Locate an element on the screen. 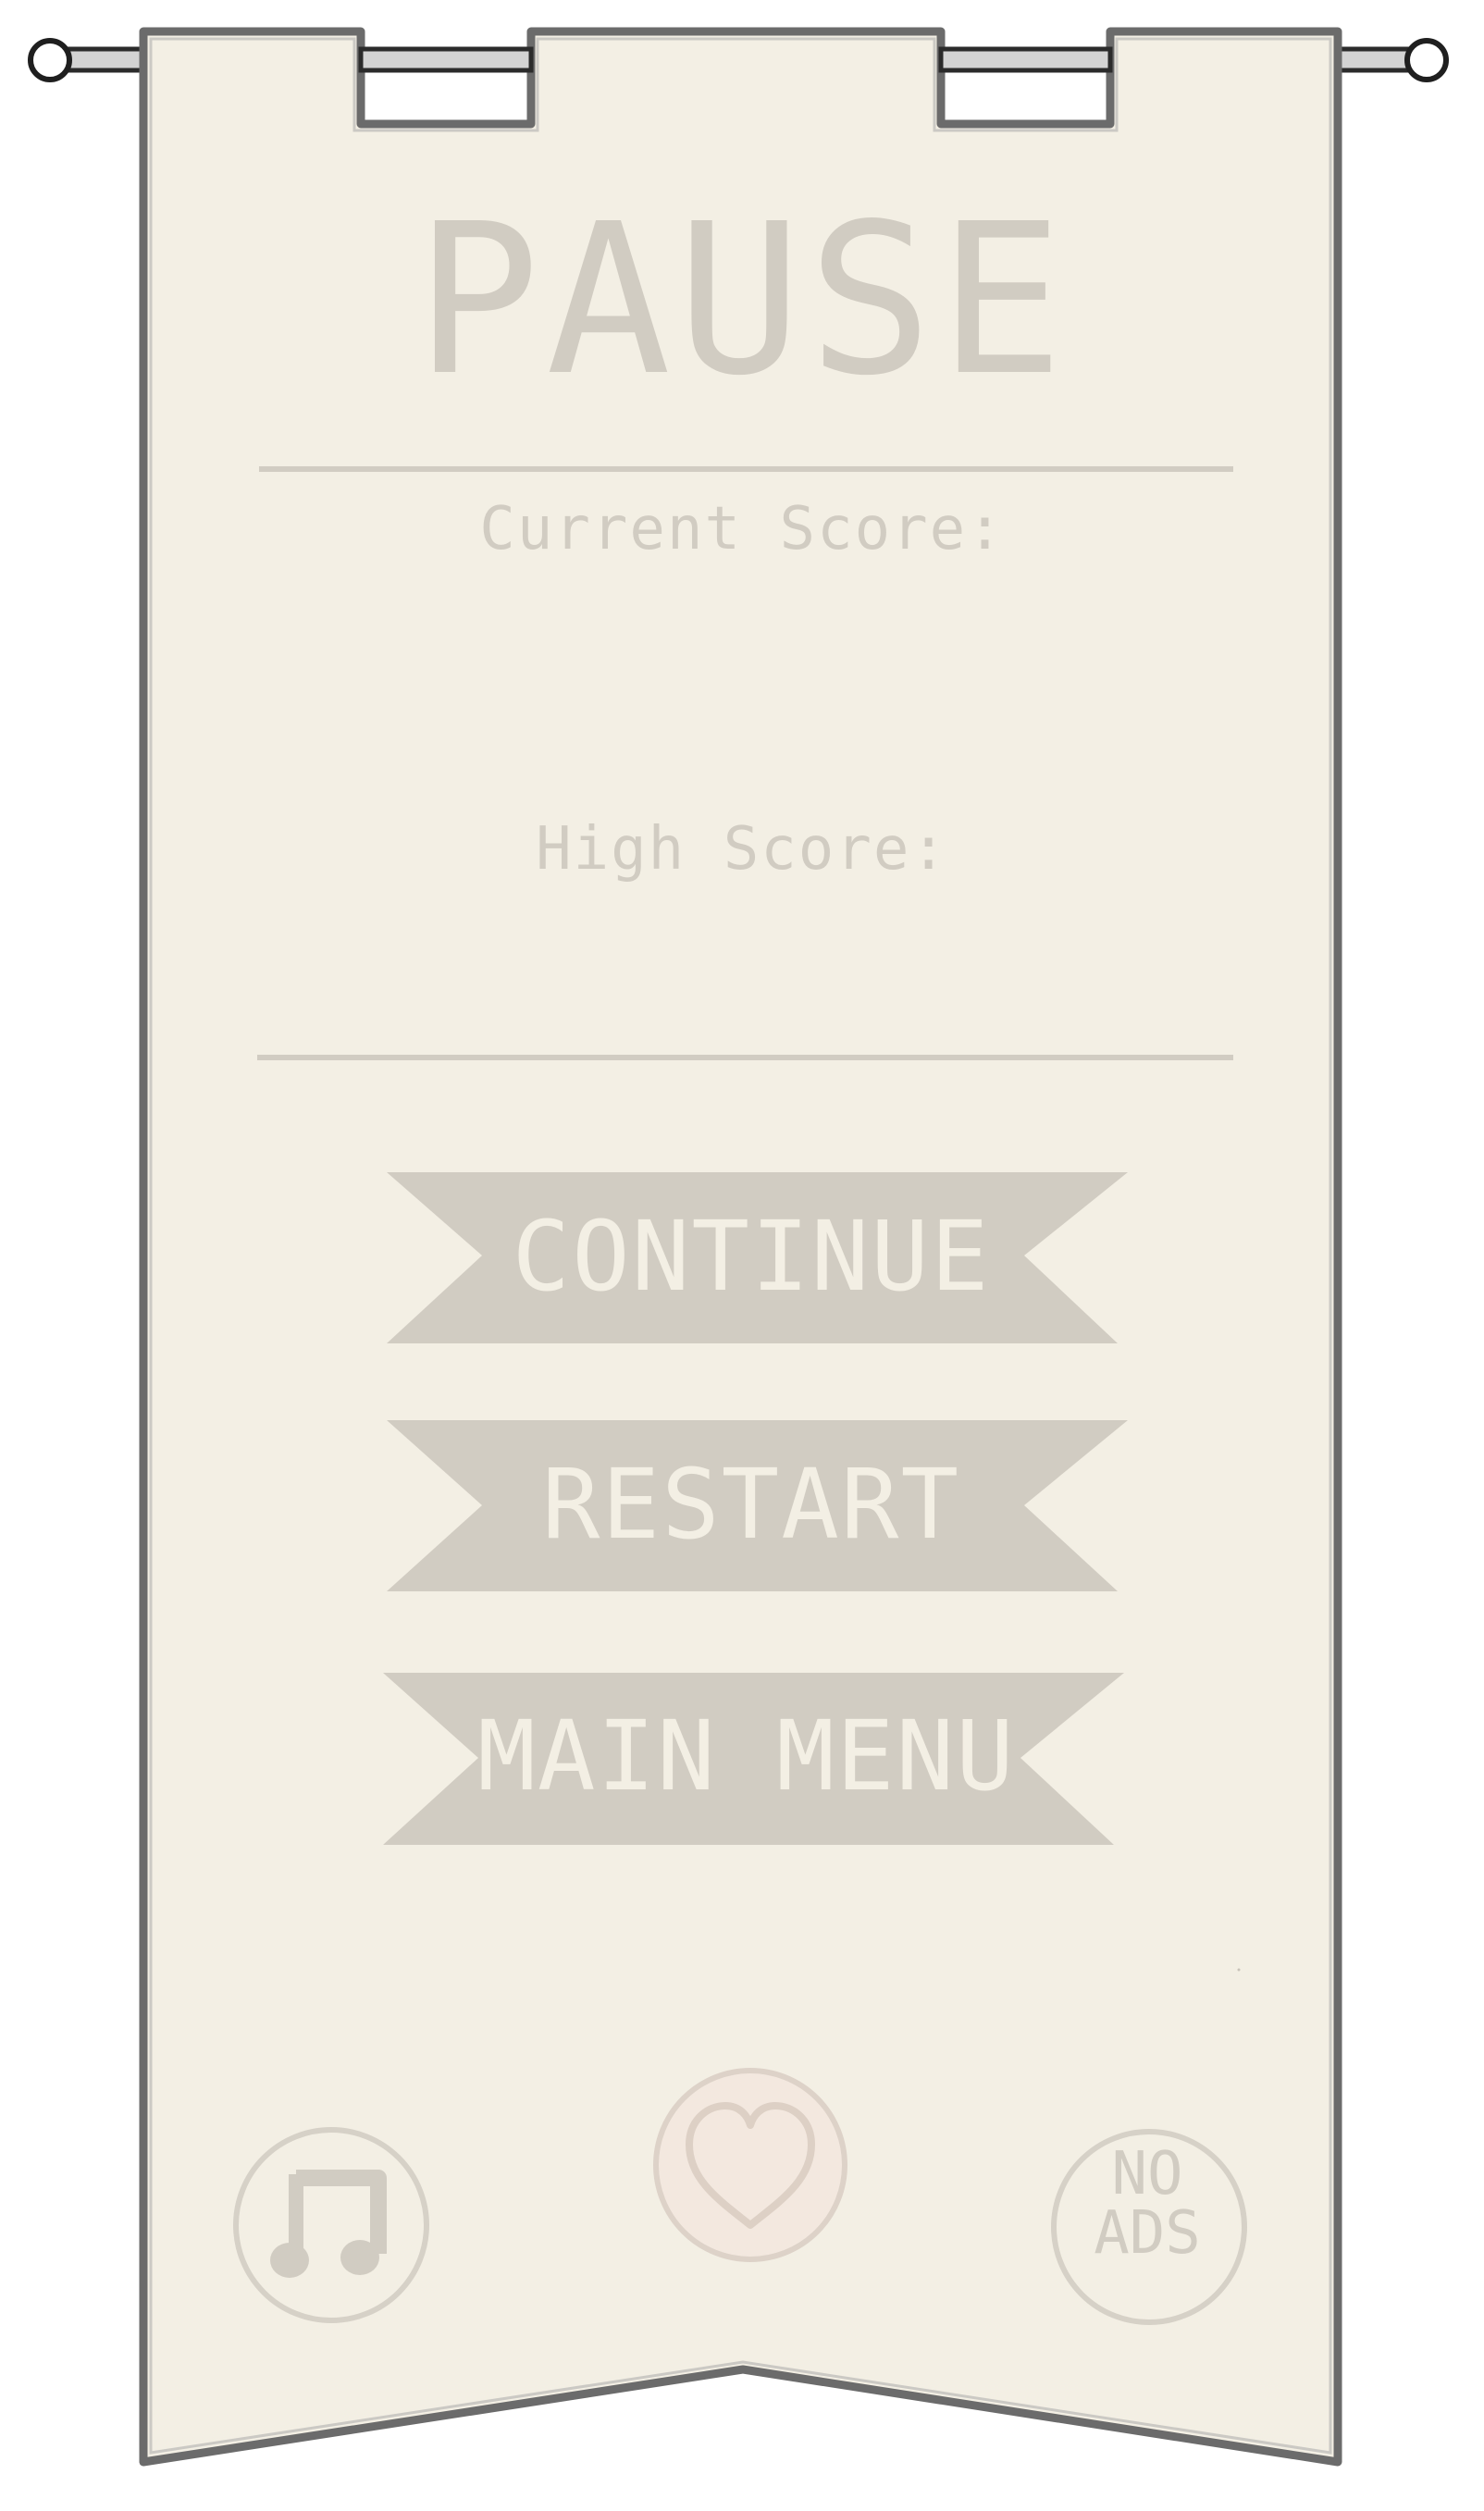 The image size is (1484, 2511). continue-button is located at coordinates (757, 1257).